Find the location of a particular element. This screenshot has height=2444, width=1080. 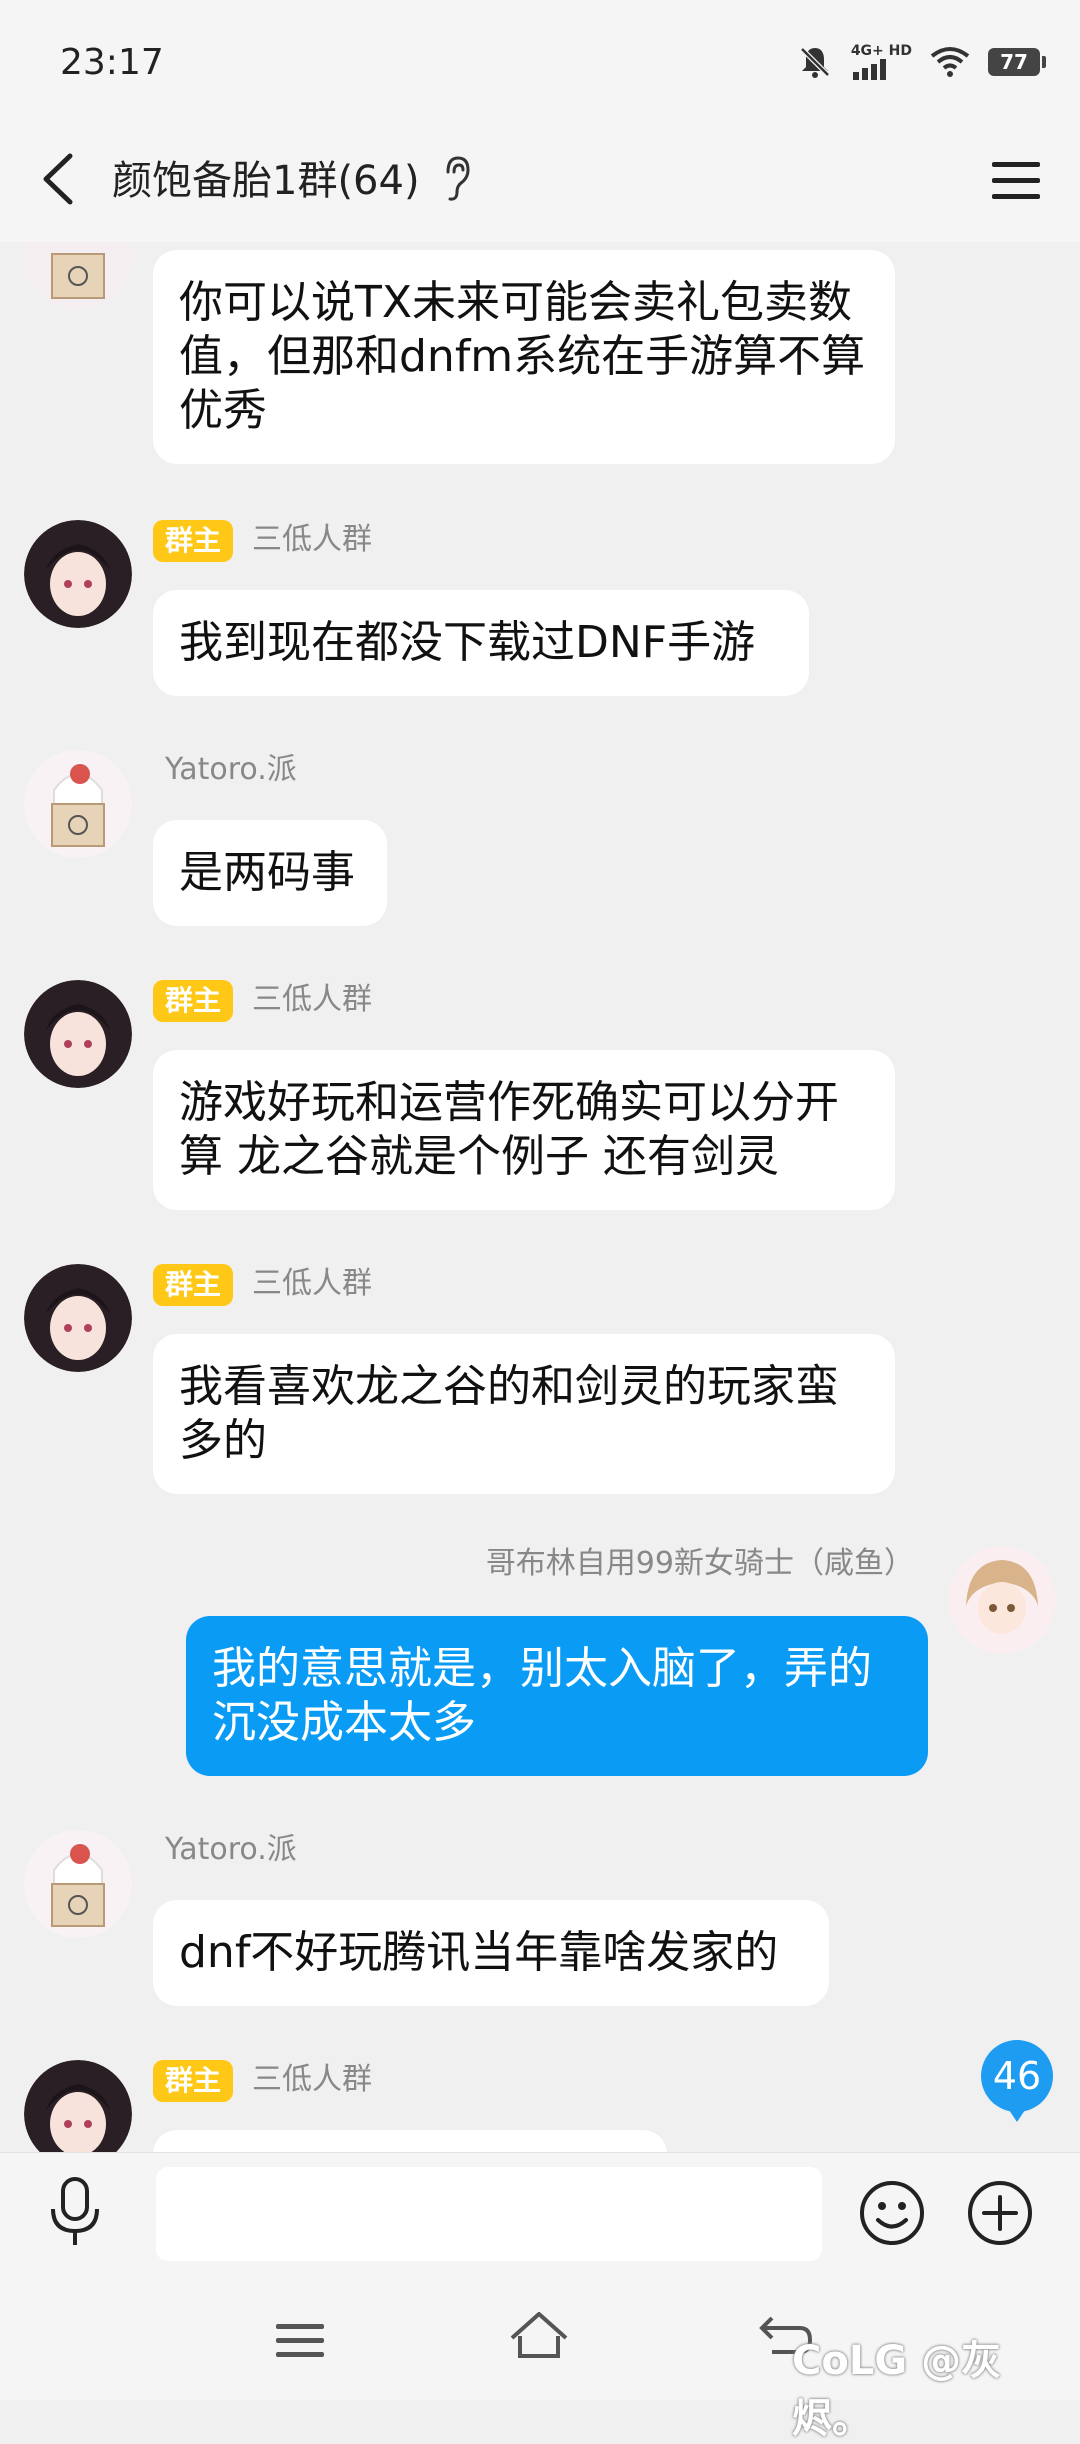

message-text: dnf不好玩腾讯当年靠啥发家的 is located at coordinates (479, 1952).